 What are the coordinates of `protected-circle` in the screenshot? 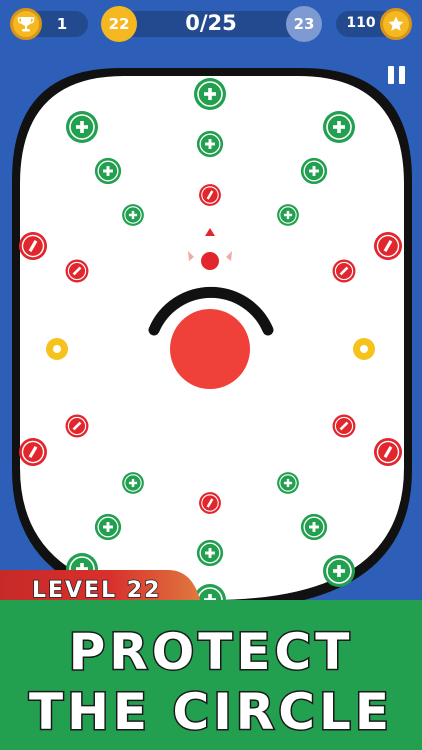 It's located at (210, 349).